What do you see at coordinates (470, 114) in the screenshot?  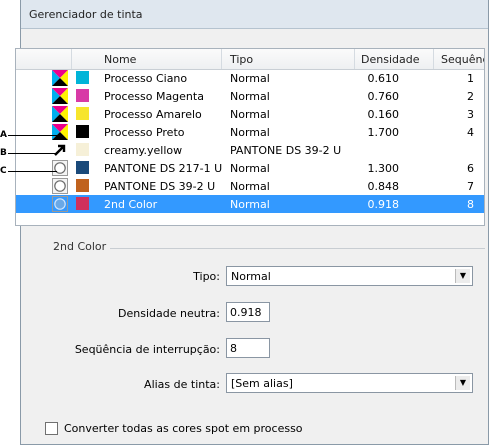 I see `ink-sequence: 3` at bounding box center [470, 114].